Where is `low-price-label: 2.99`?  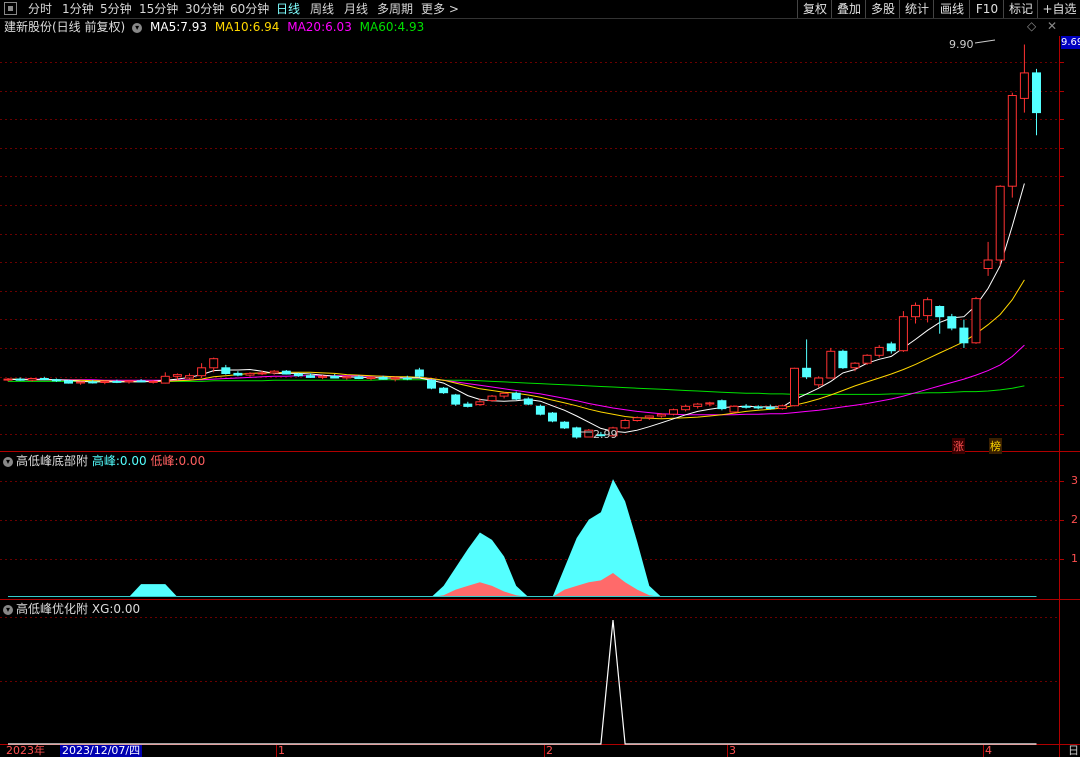 low-price-label: 2.99 is located at coordinates (605, 434).